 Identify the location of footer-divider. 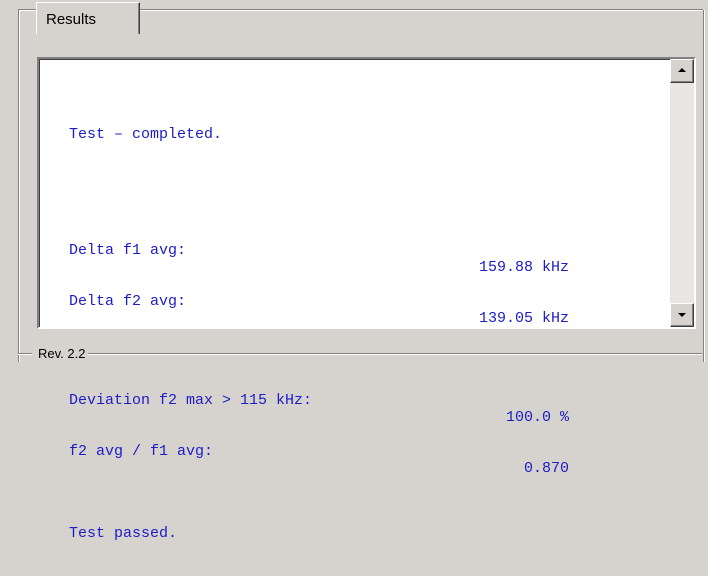
(395, 354).